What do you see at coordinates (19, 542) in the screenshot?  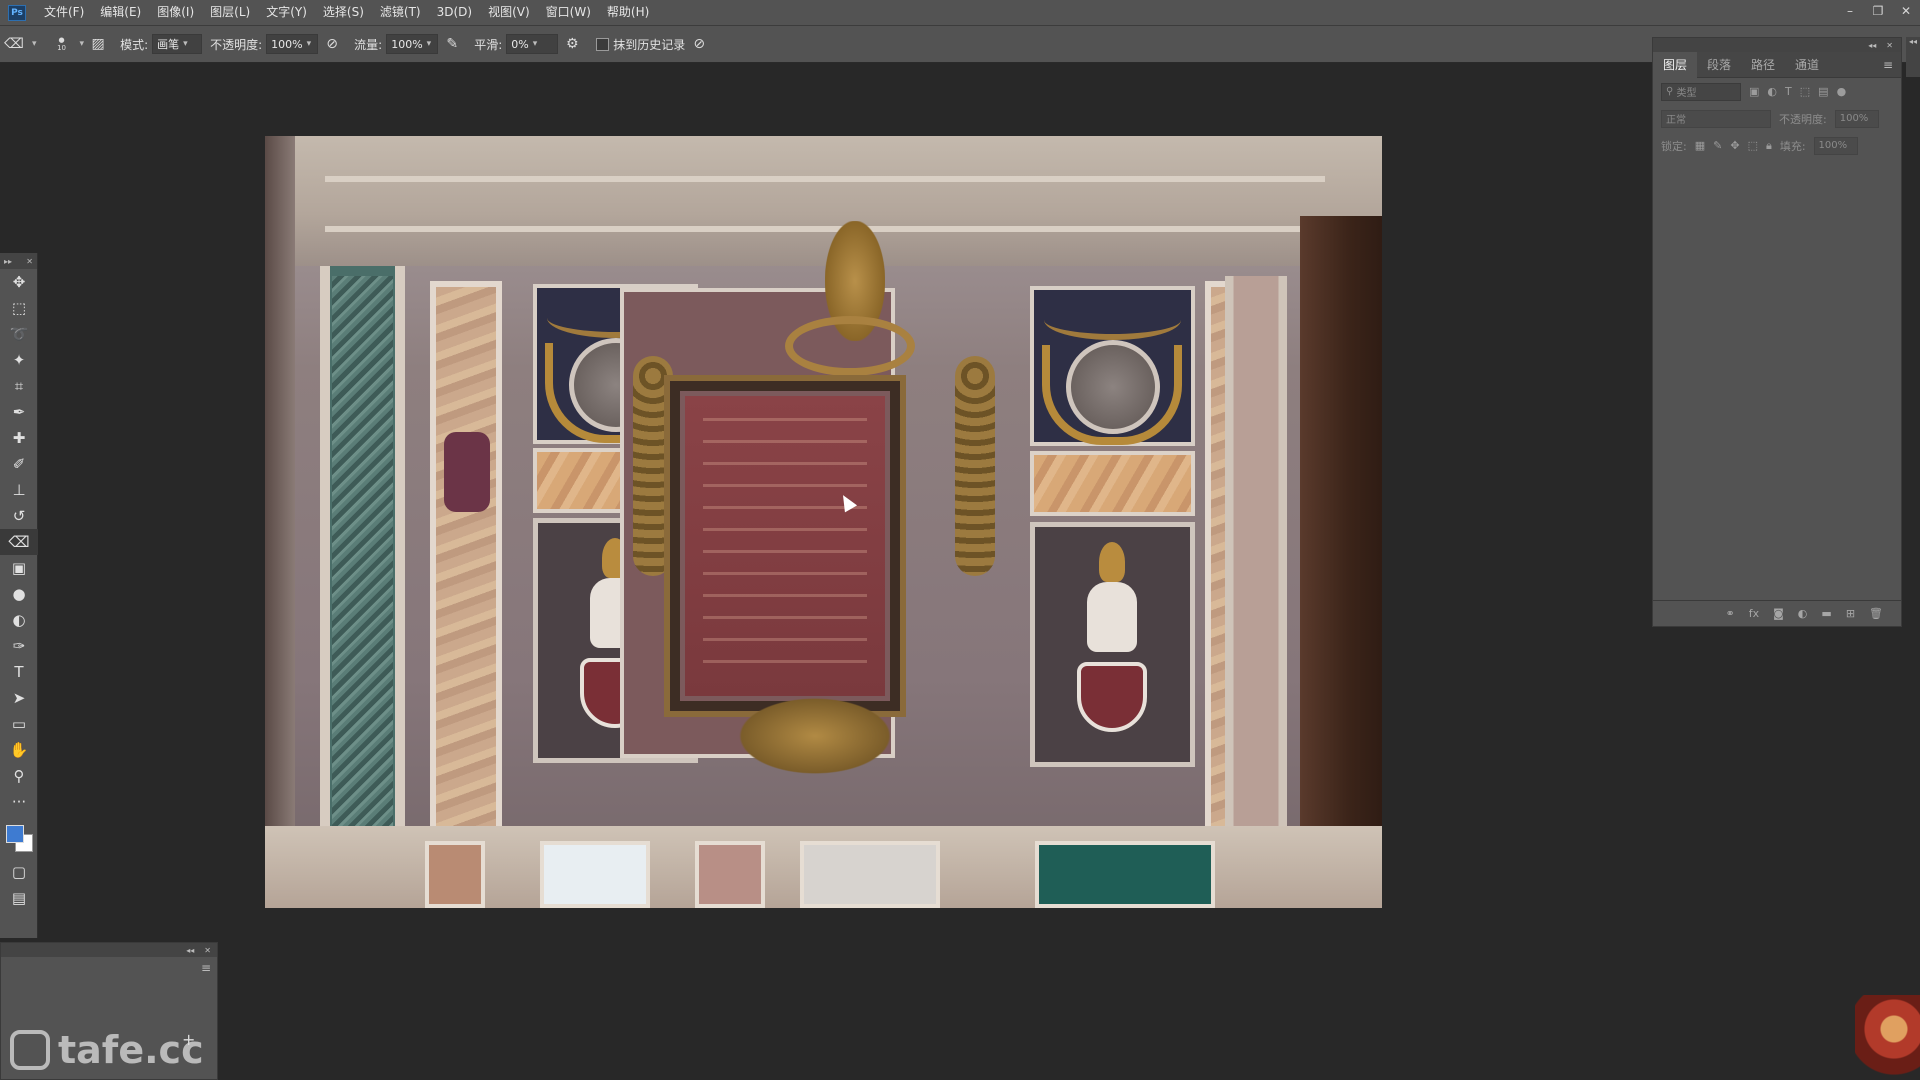 I see `eraser-icon: ⌫` at bounding box center [19, 542].